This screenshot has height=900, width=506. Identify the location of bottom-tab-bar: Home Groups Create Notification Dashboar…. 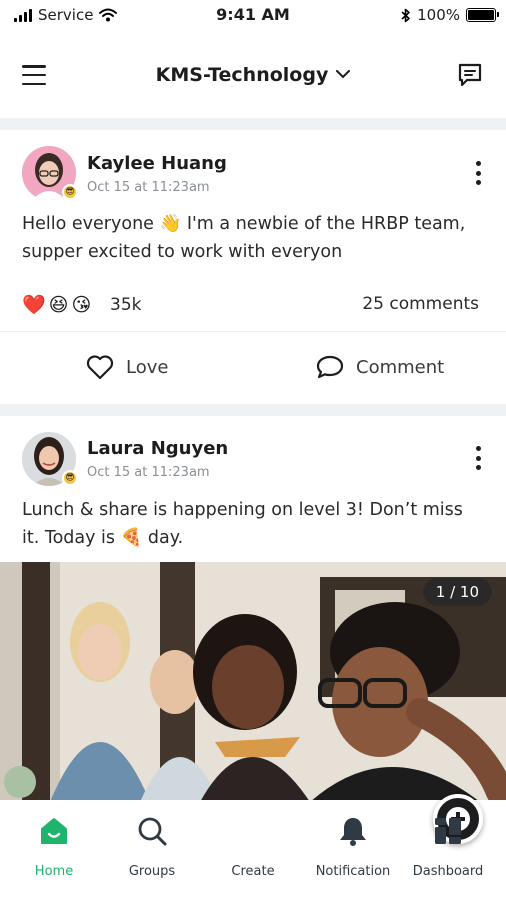
(253, 847).